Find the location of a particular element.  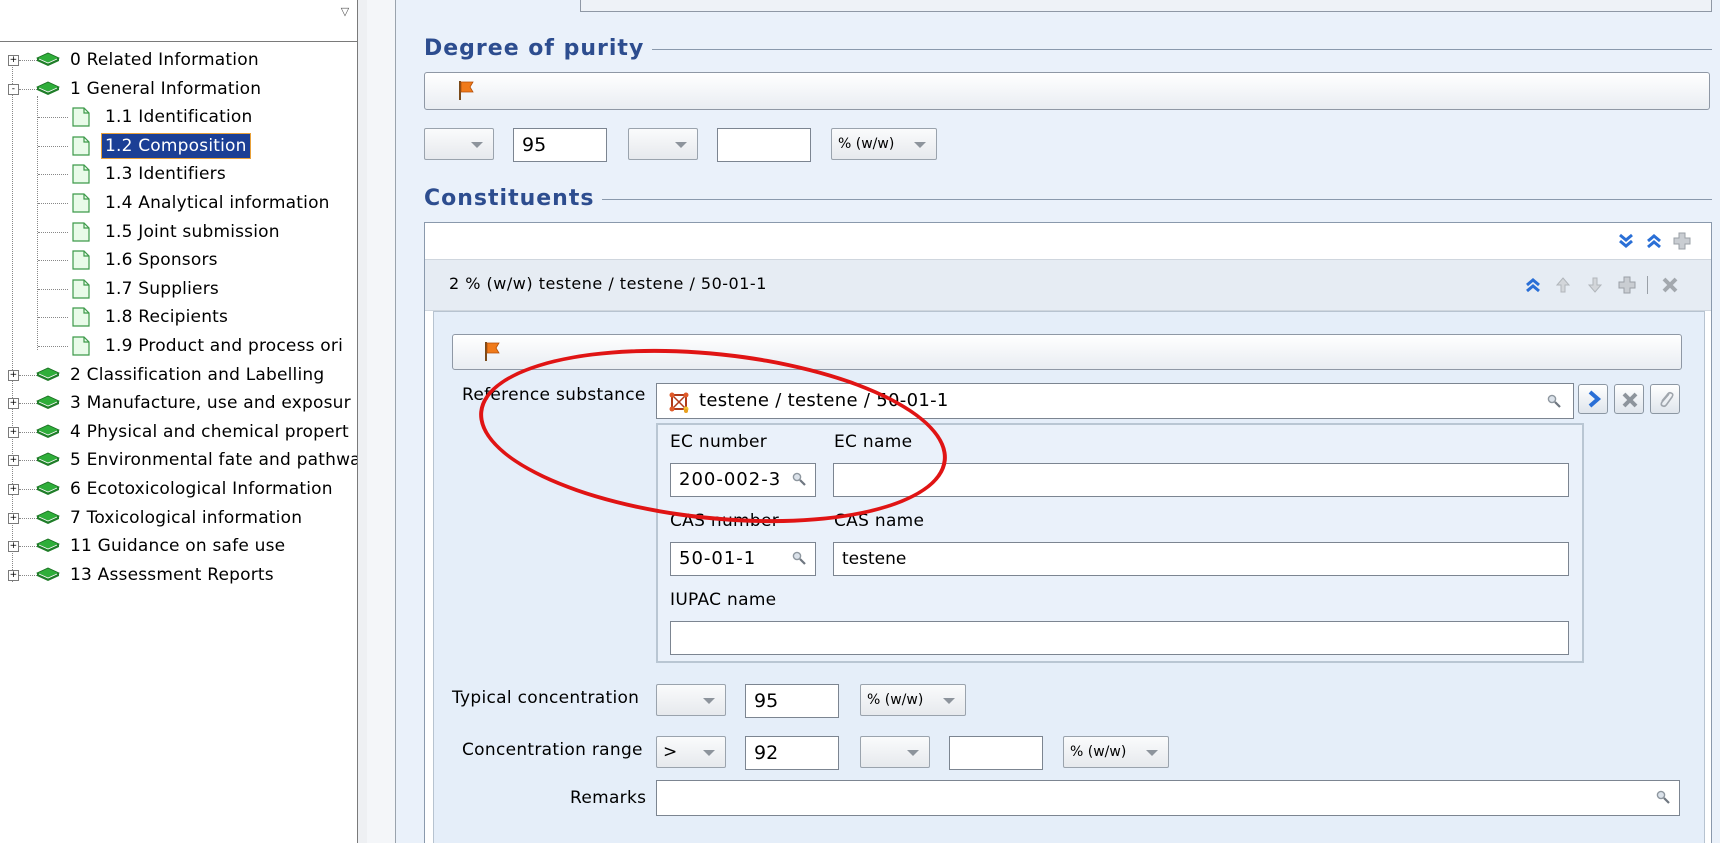

typical-concentration-unit-select: % (w/w) is located at coordinates (913, 700).